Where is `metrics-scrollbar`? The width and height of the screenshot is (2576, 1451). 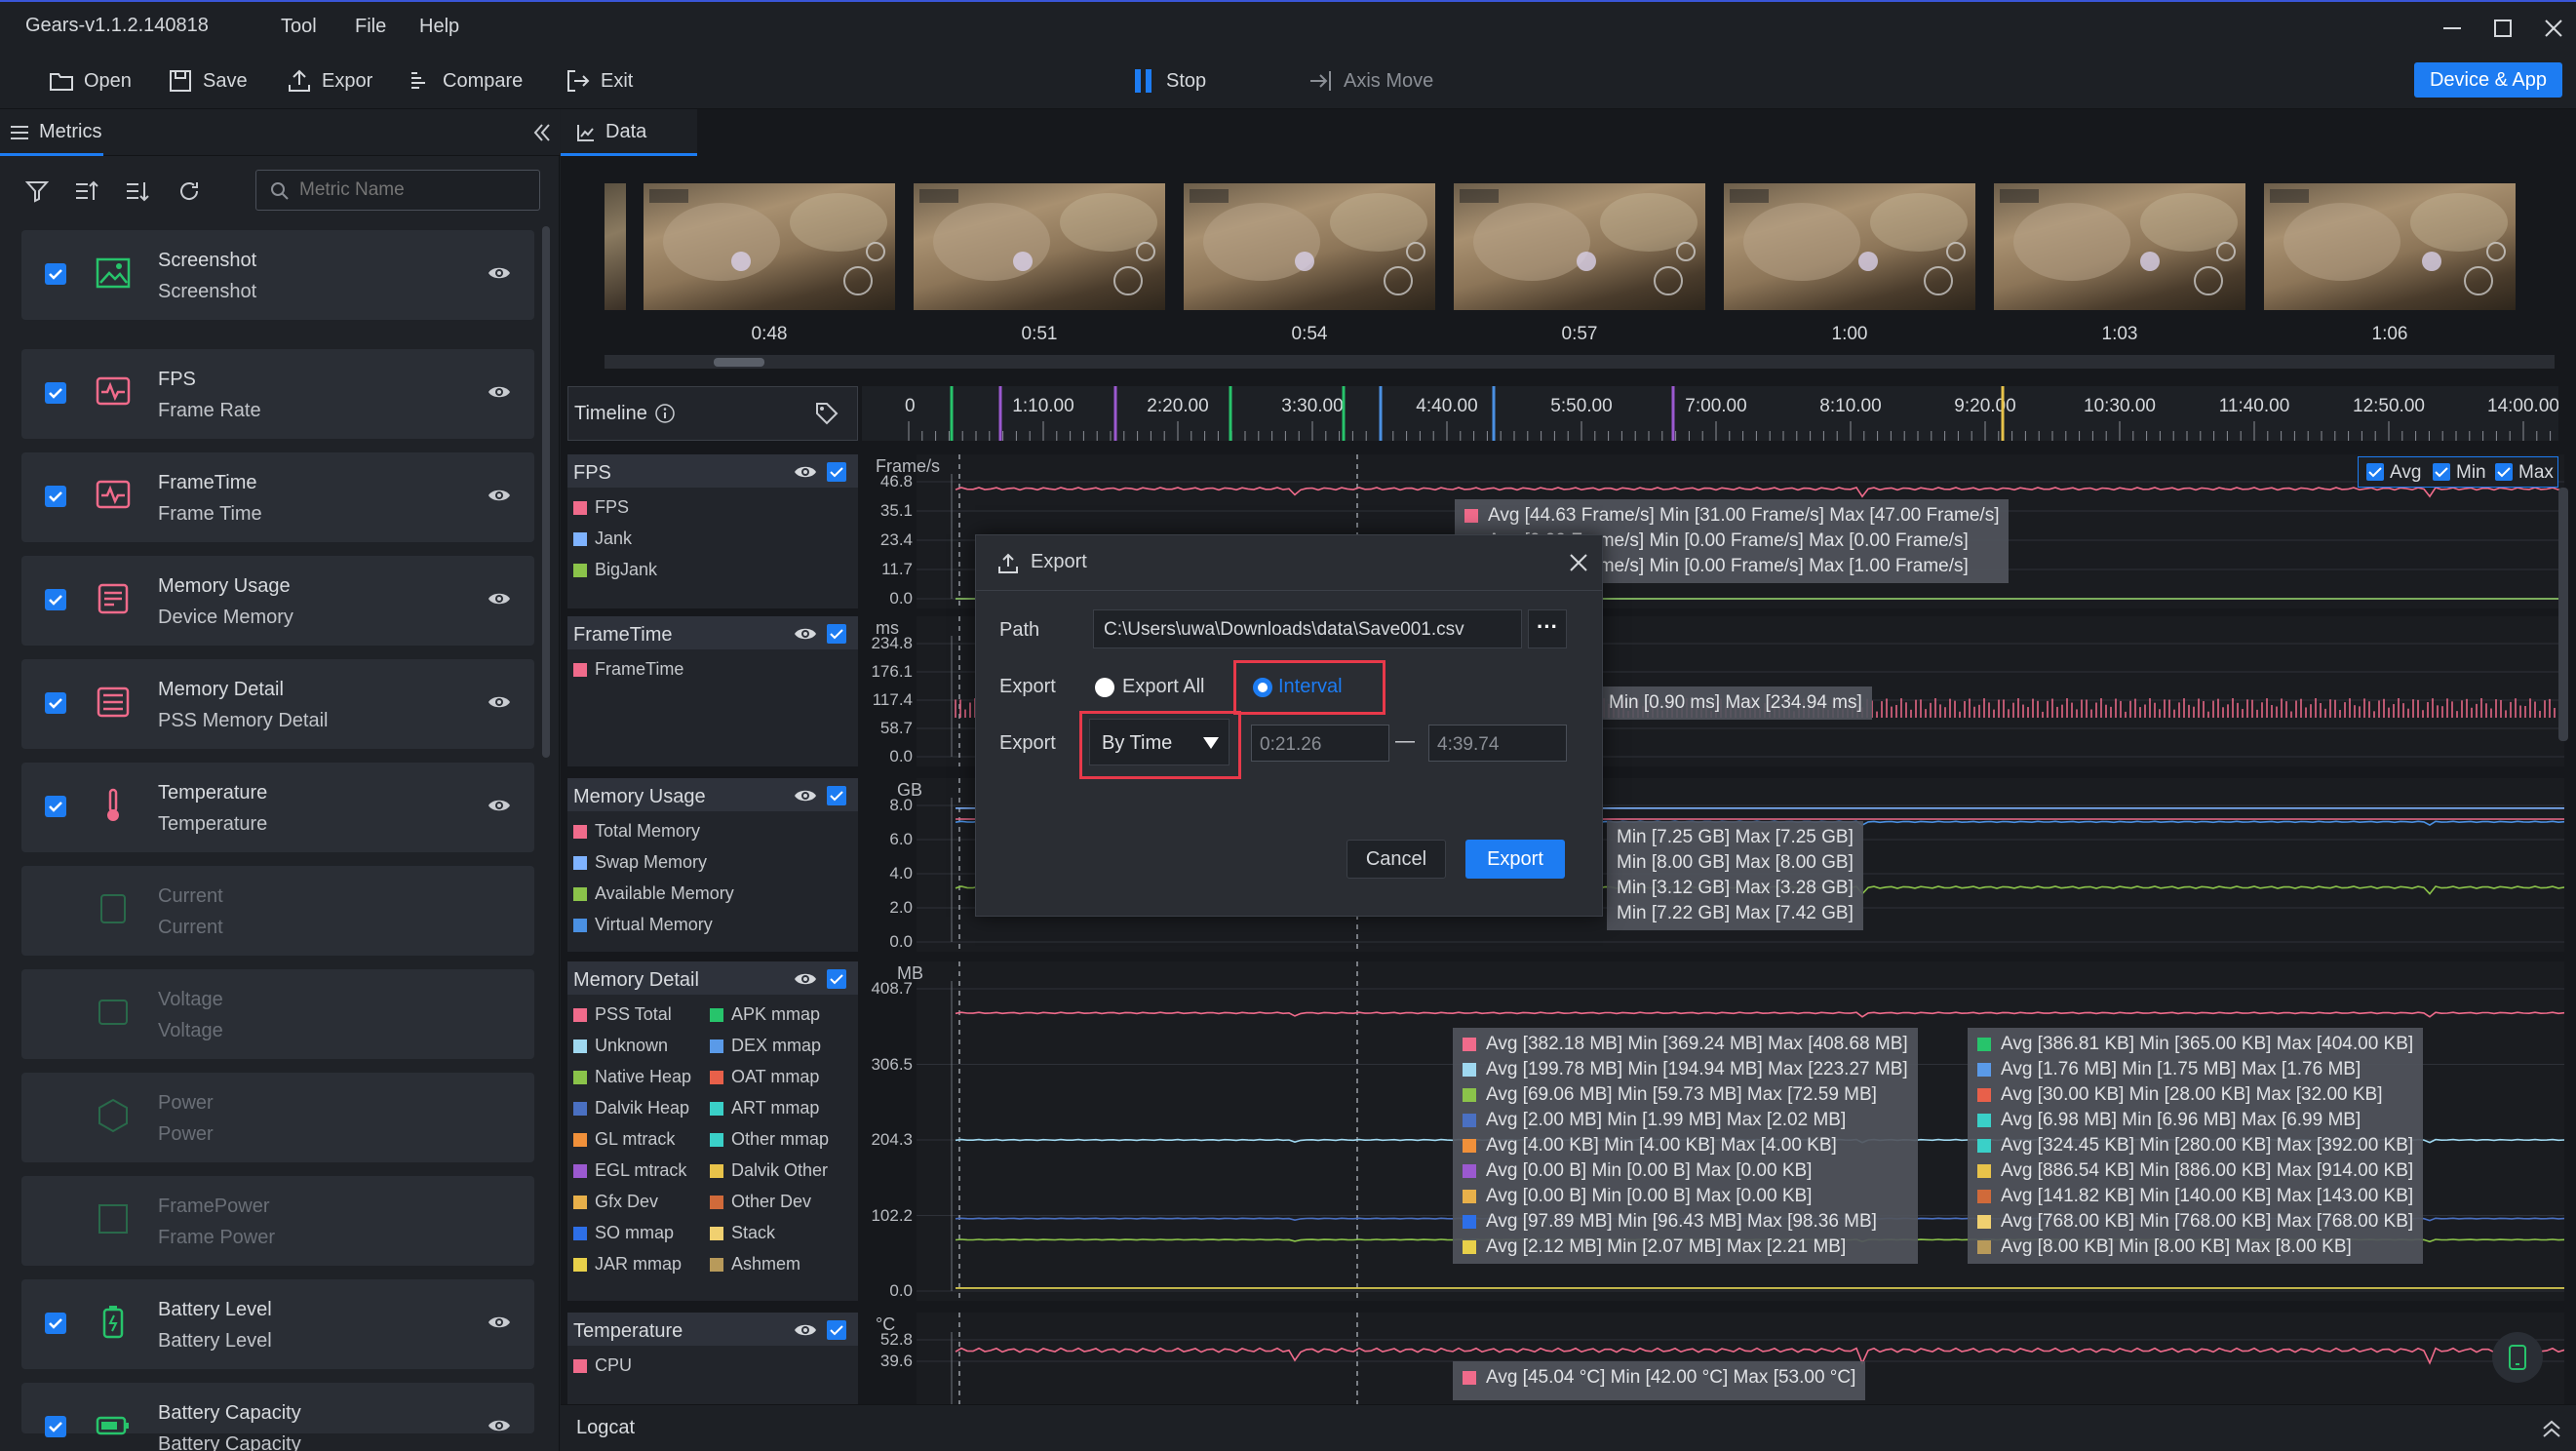
metrics-scrollbar is located at coordinates (546, 492).